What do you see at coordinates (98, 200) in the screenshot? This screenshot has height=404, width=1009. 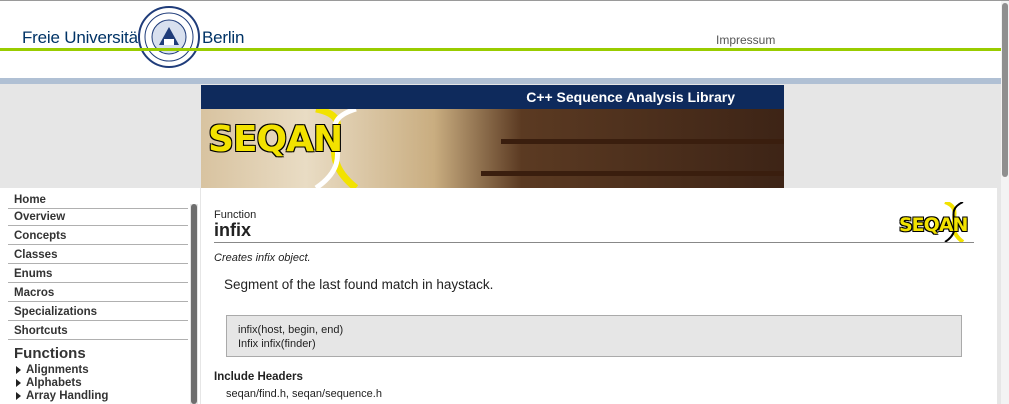 I see `sidebar-item-home: Home` at bounding box center [98, 200].